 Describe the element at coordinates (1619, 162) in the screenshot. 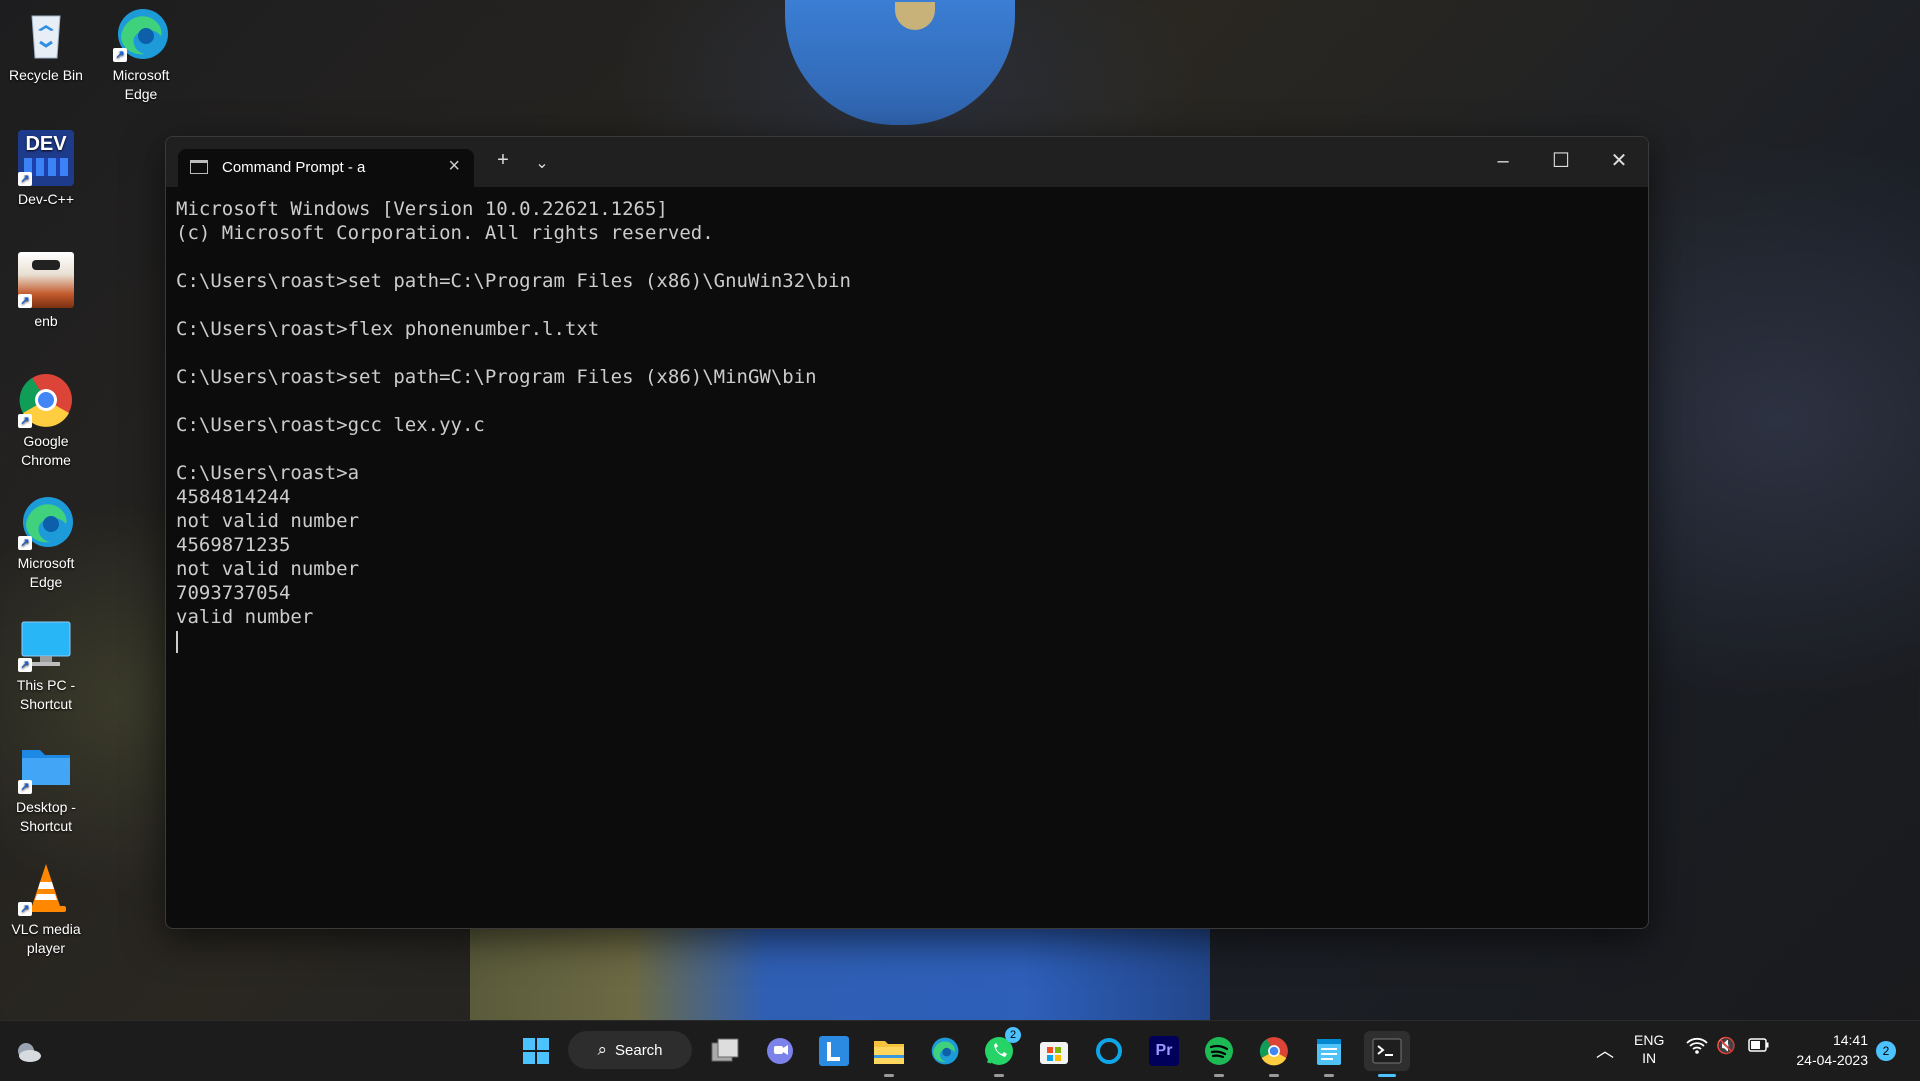

I see `close-button: ✕` at that location.